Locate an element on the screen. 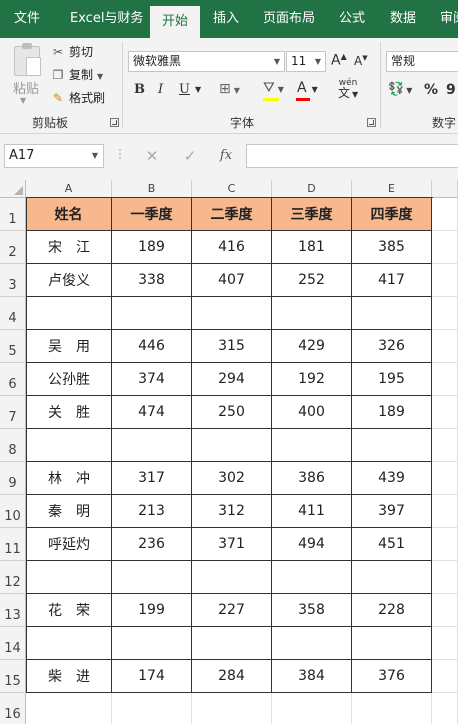  value-cell: 494 is located at coordinates (312, 544).